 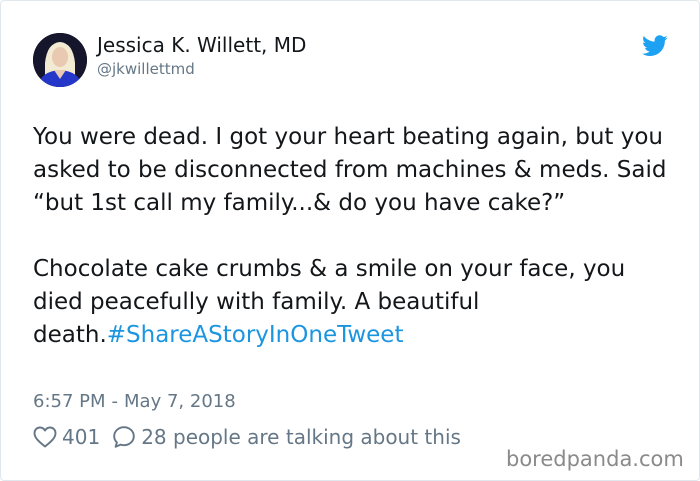 What do you see at coordinates (146, 69) in the screenshot?
I see `author-handle: @jkwillettmd` at bounding box center [146, 69].